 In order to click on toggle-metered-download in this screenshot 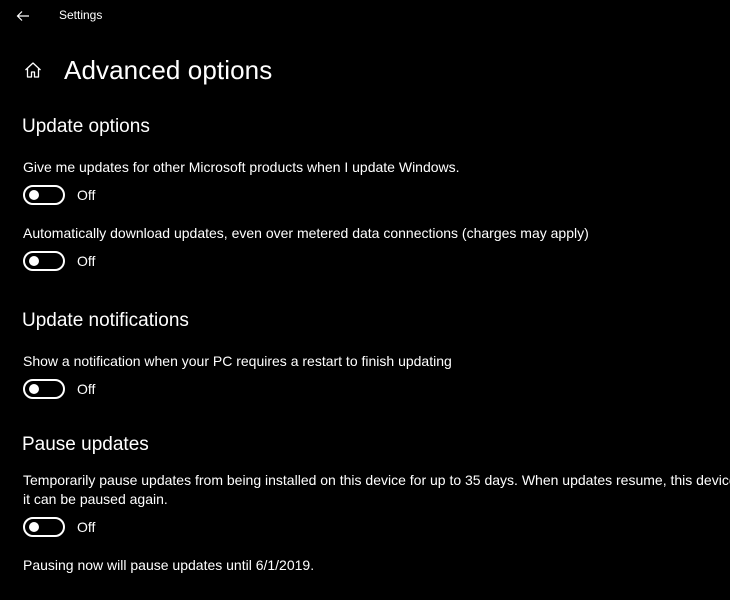, I will do `click(44, 261)`.